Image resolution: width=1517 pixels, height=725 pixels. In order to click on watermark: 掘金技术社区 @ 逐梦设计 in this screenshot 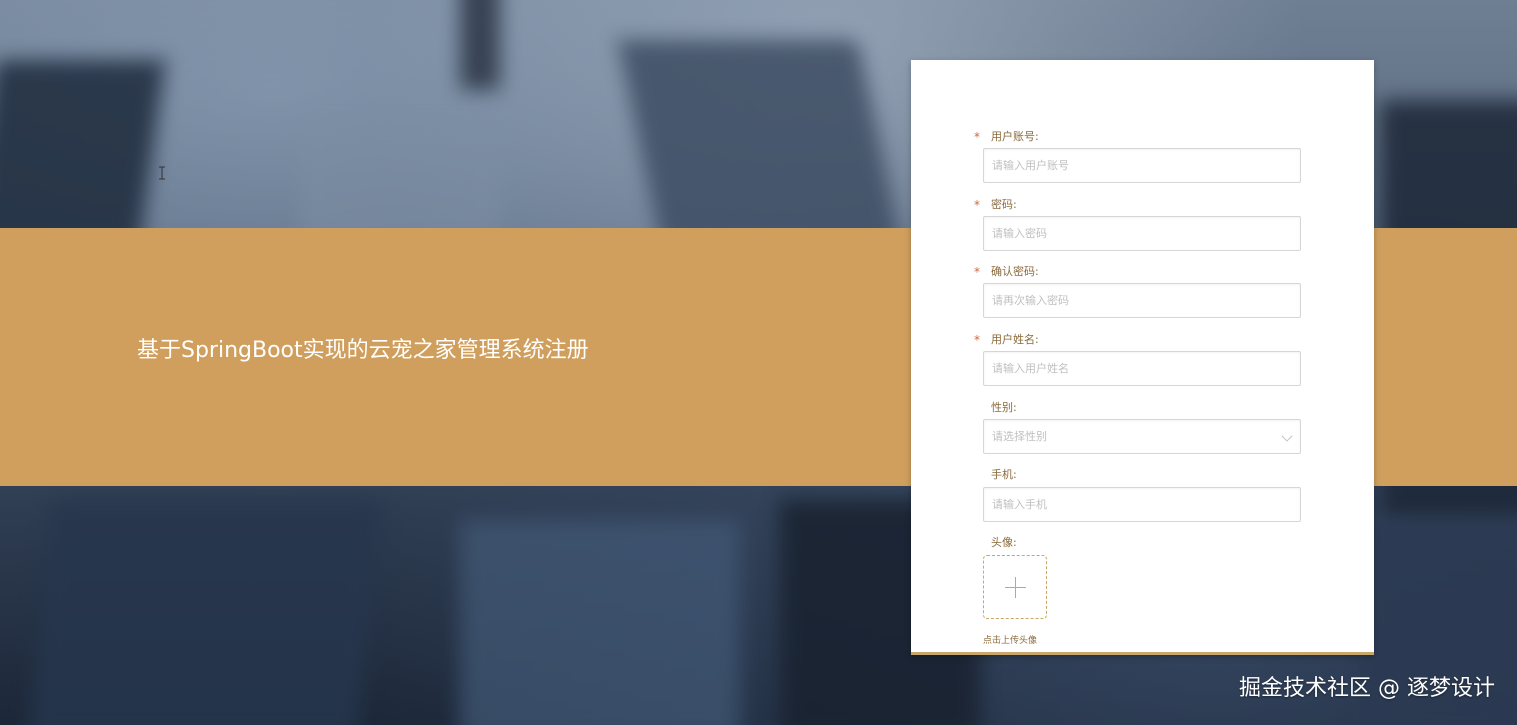, I will do `click(1367, 688)`.